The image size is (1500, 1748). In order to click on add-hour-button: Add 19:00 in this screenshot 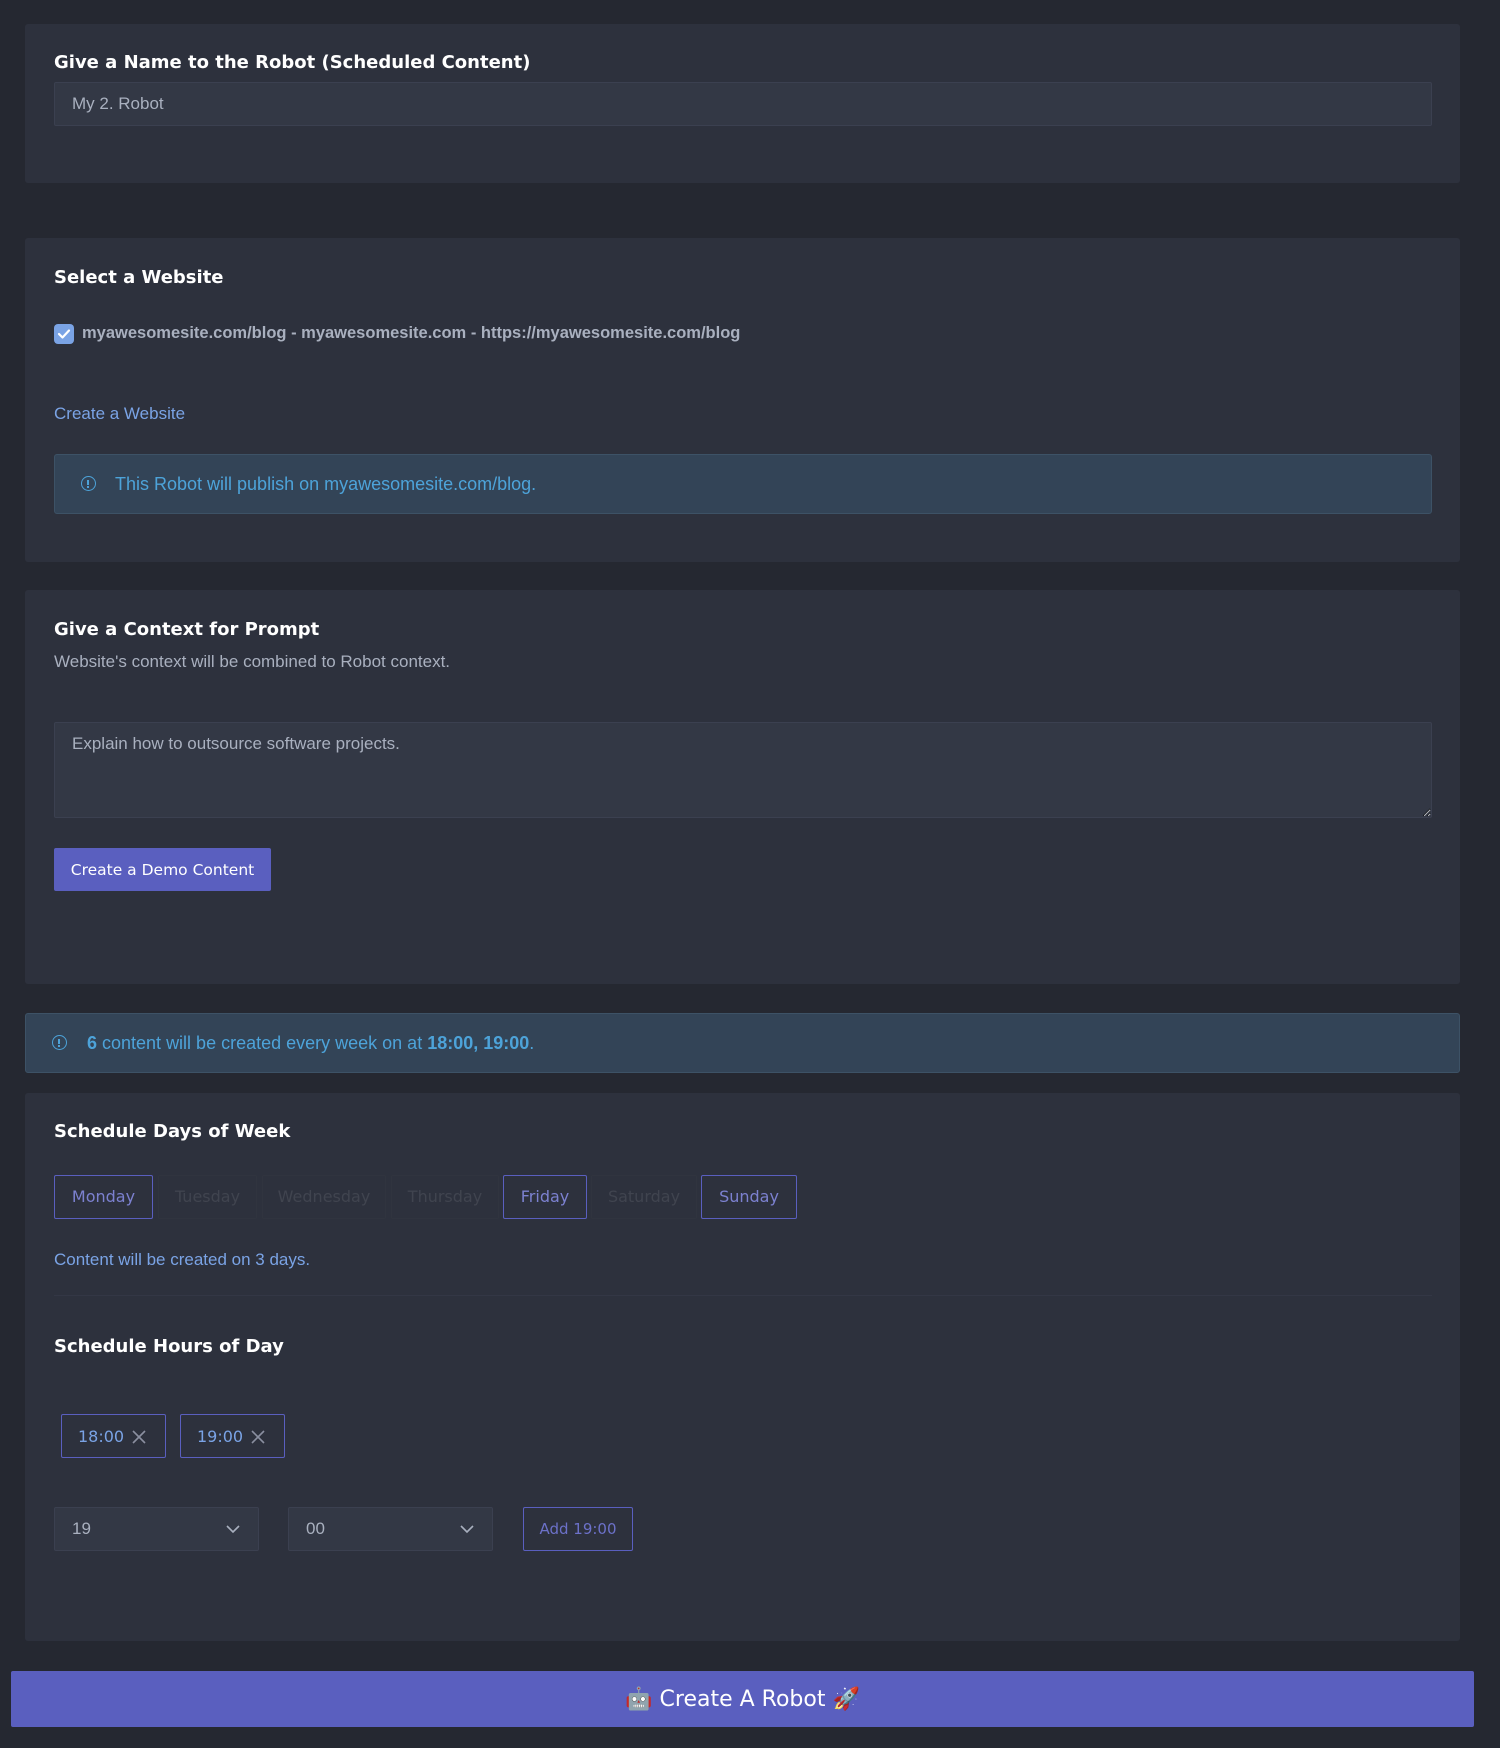, I will do `click(578, 1529)`.